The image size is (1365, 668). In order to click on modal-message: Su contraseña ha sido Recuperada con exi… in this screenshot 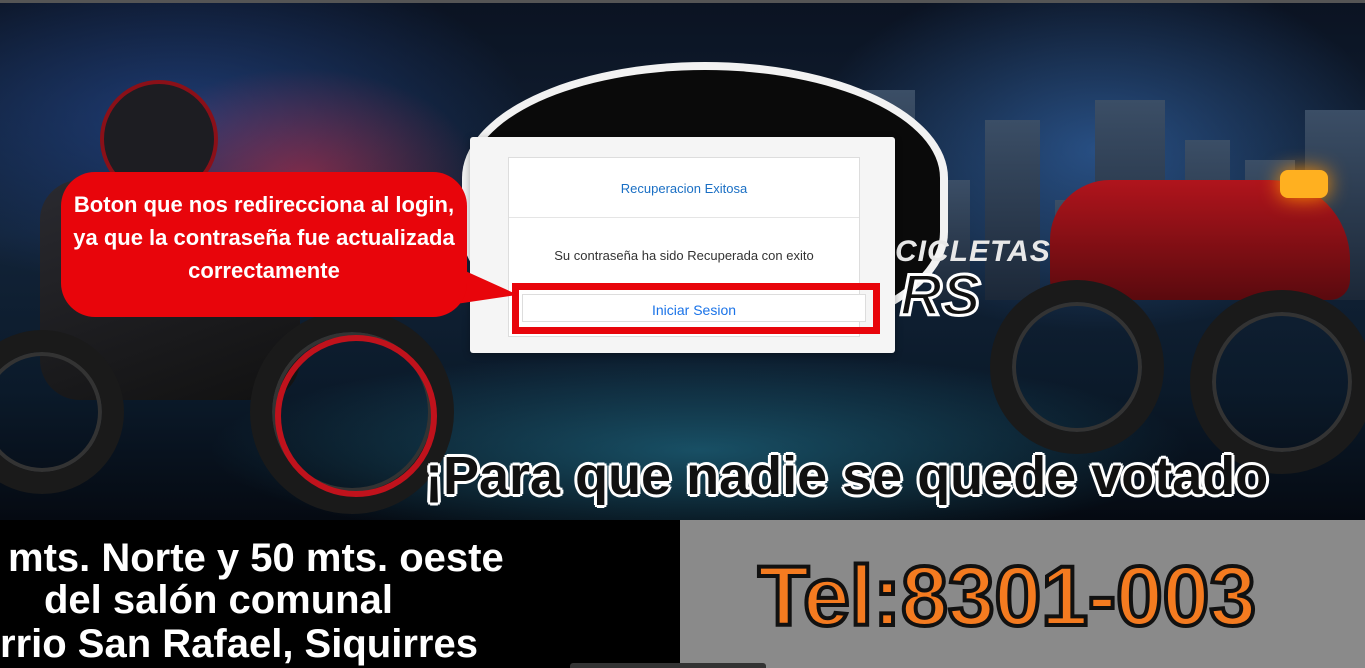, I will do `click(684, 255)`.